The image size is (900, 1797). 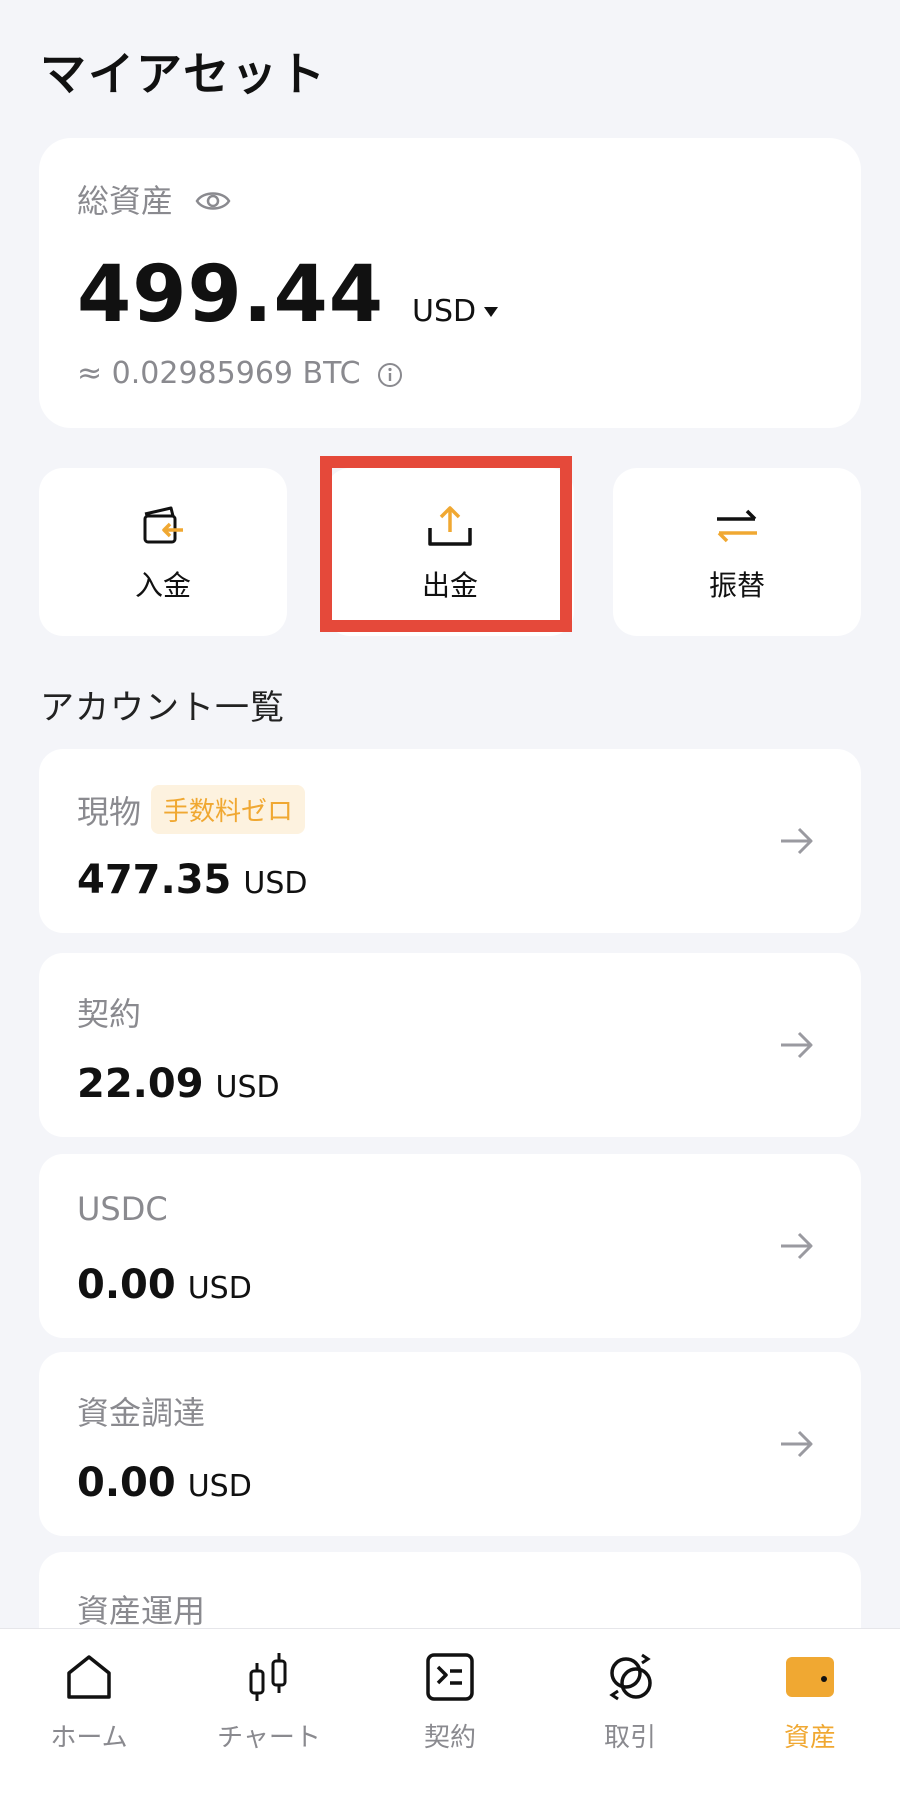 I want to click on total-assets-label: 総資産, so click(x=125, y=201).